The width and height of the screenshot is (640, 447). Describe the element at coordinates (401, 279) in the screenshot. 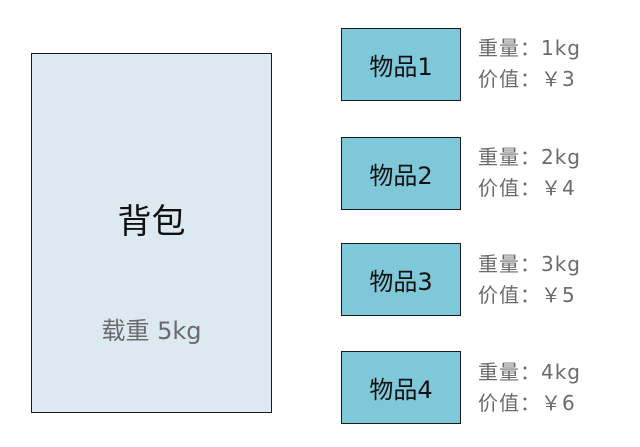

I see `item-box-3: 物品3` at that location.